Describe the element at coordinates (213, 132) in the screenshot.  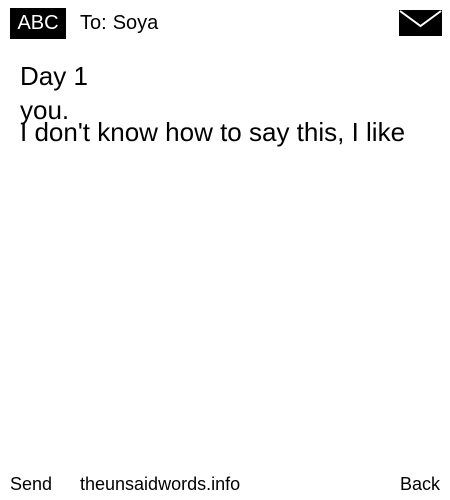
I see `message-line: I don't know how to say this, I like` at that location.